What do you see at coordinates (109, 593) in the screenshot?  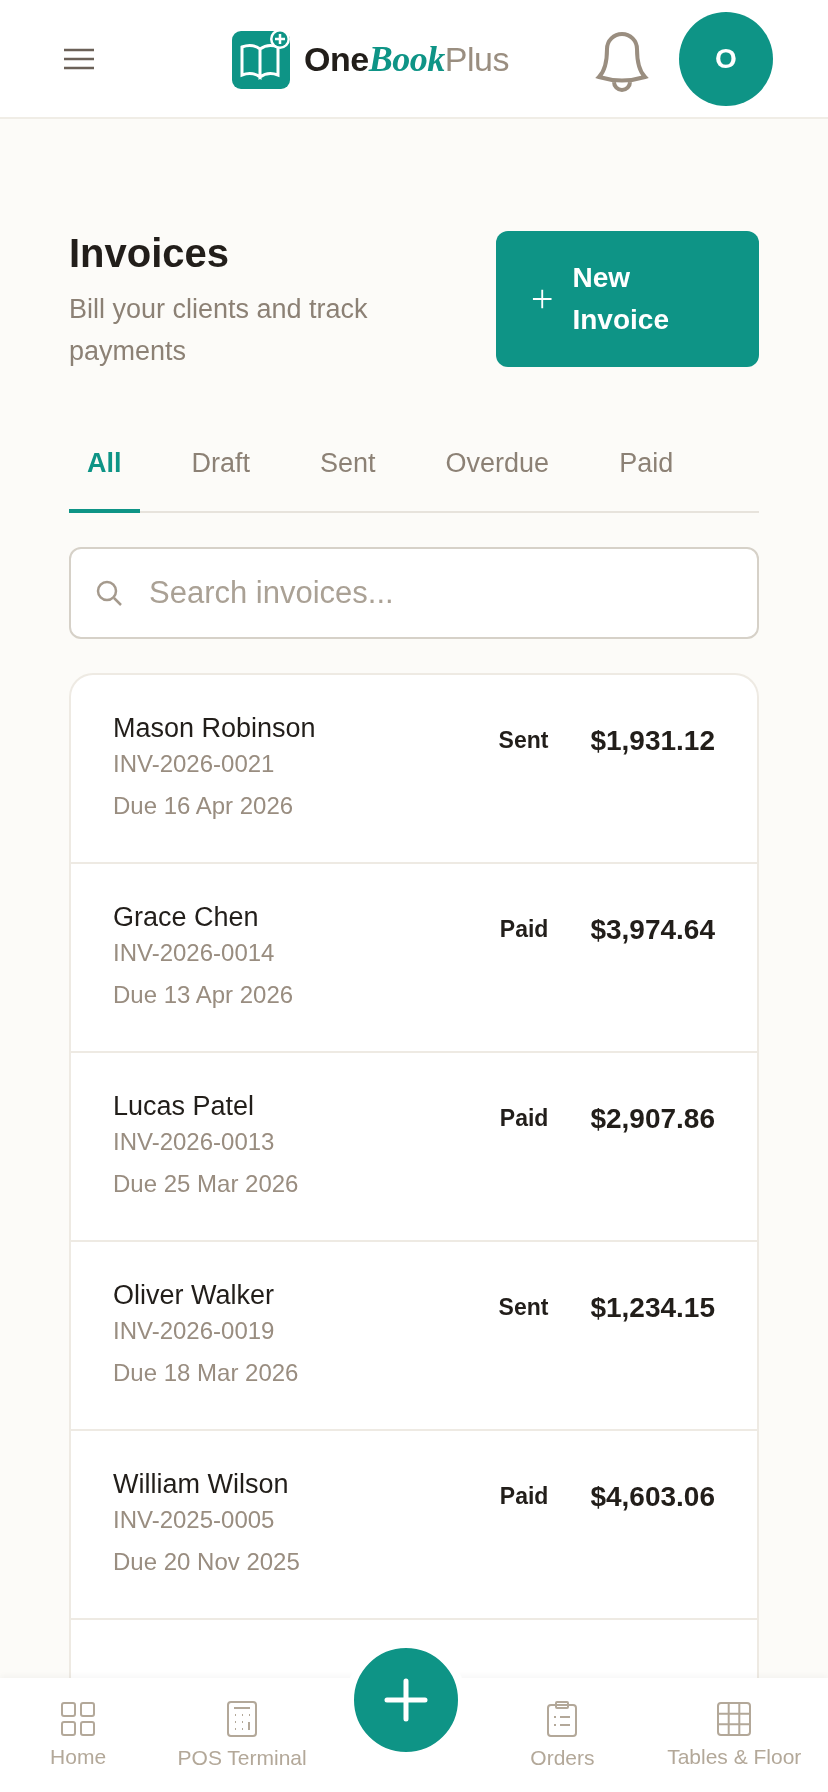 I see `search-icon` at bounding box center [109, 593].